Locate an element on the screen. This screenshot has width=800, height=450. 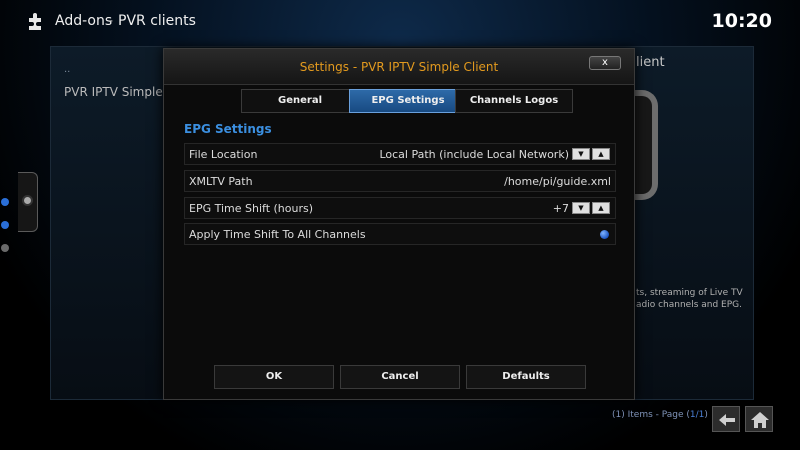
setting-label: Apply Time Shift To All Channels is located at coordinates (277, 234).